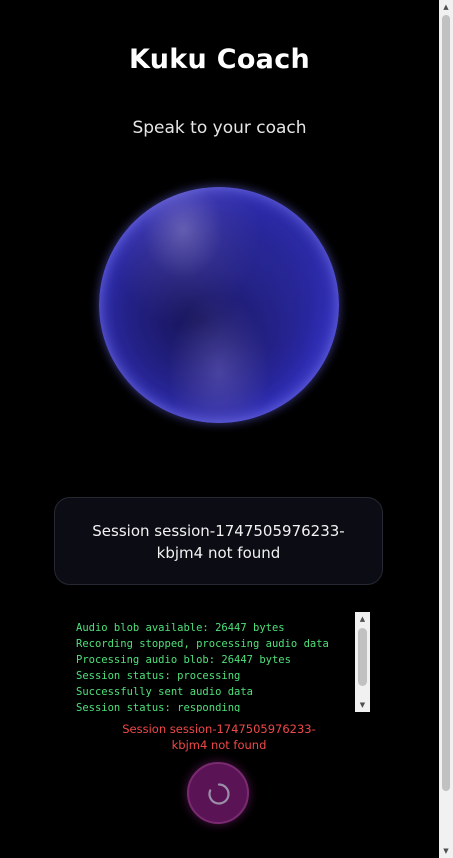  I want to click on record-button, so click(218, 793).